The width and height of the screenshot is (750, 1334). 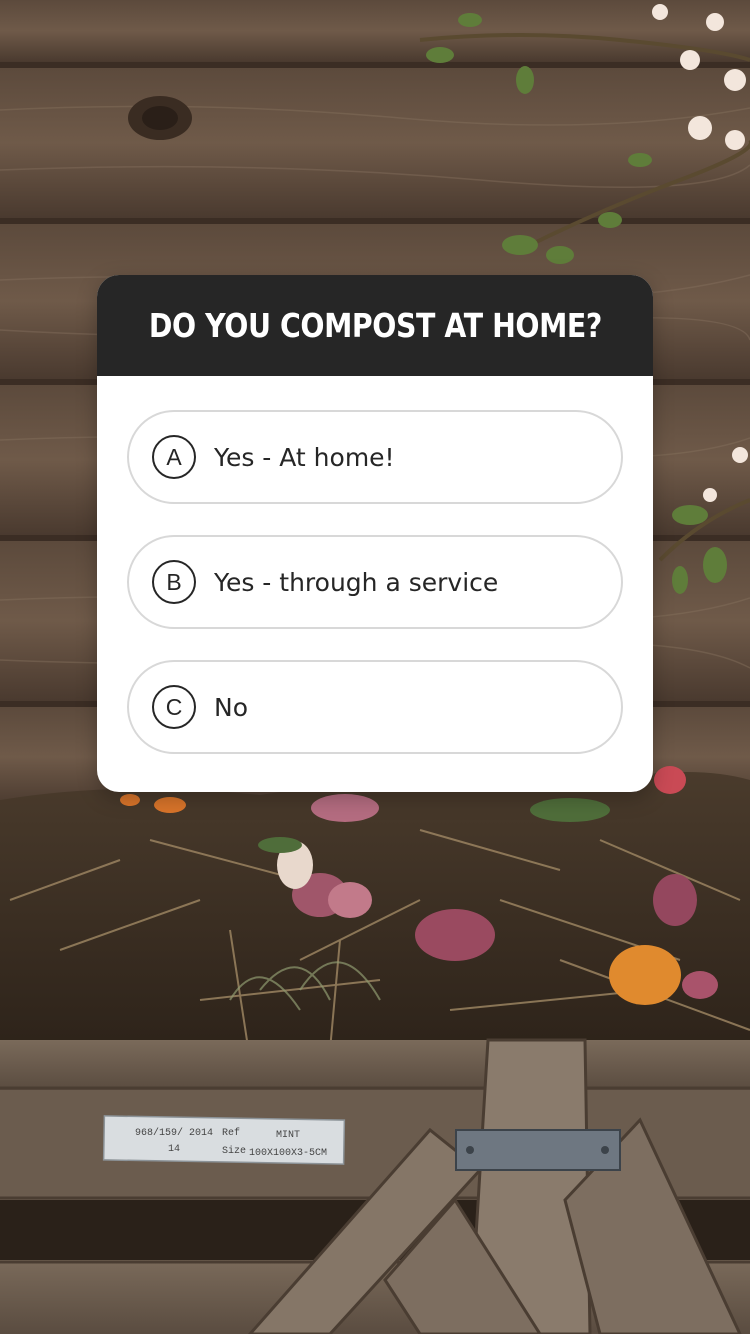 I want to click on option-label-c: No, so click(x=231, y=707).